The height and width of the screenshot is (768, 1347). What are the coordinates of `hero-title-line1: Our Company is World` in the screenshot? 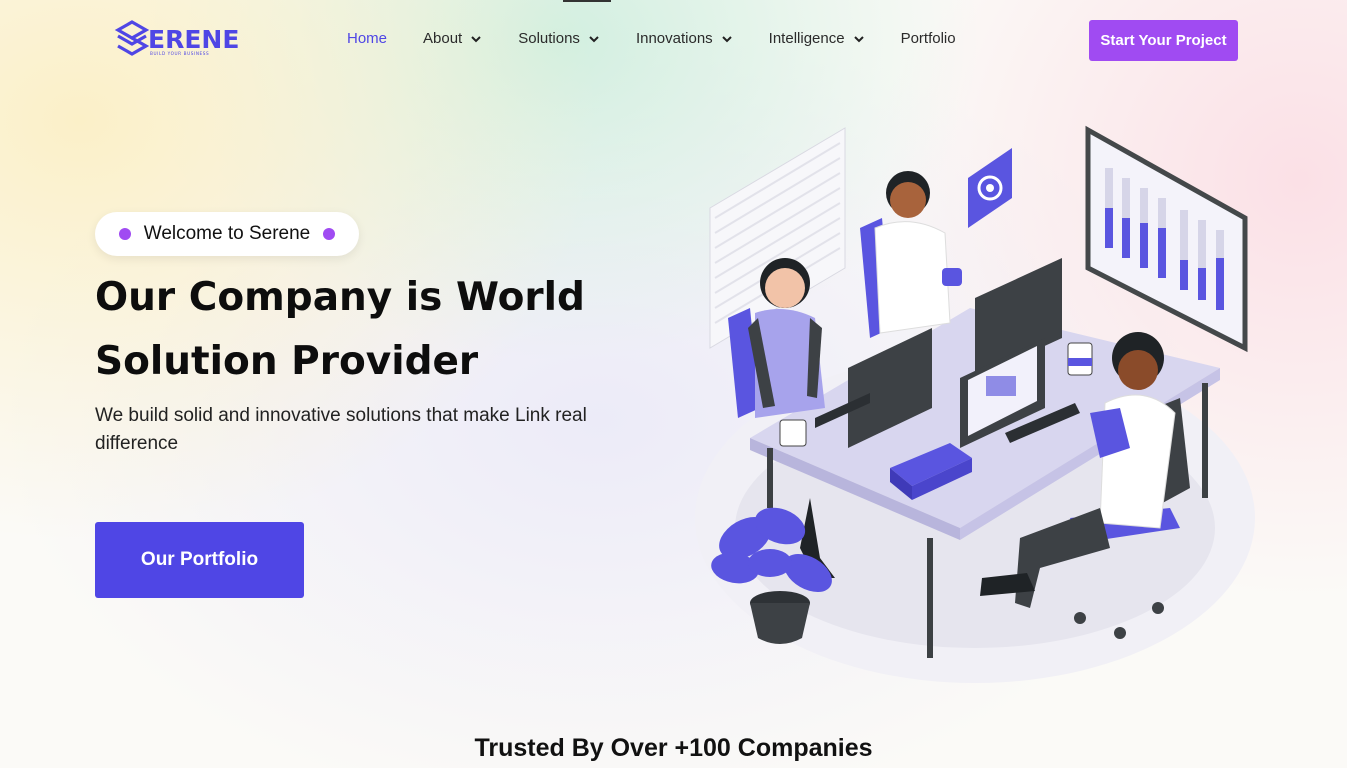 It's located at (340, 297).